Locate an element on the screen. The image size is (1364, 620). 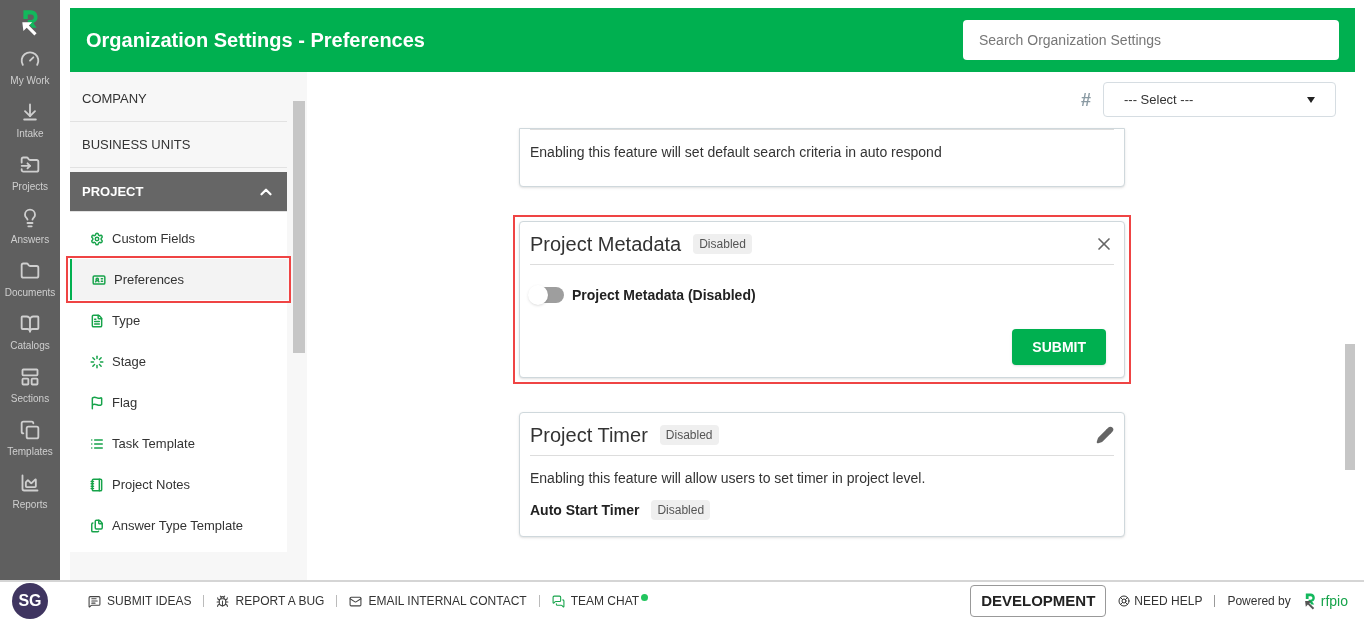
book-icon is located at coordinates (30, 323).